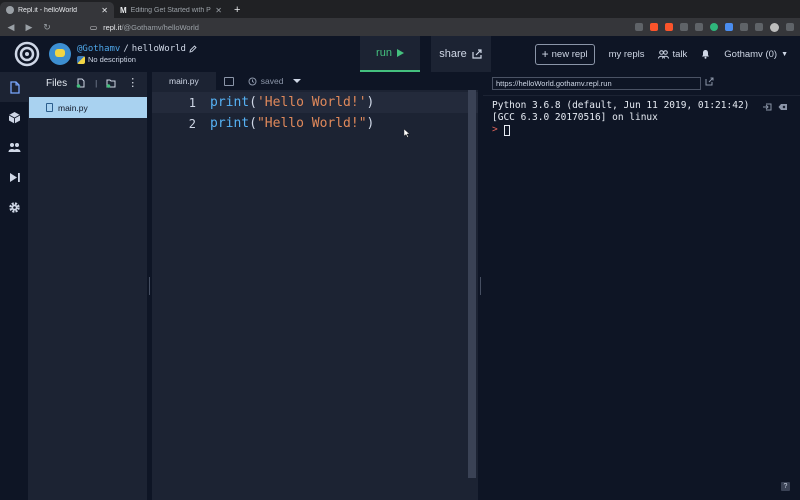 This screenshot has height=500, width=800. What do you see at coordinates (193, 49) in the screenshot?
I see `edit-pencil-icon` at bounding box center [193, 49].